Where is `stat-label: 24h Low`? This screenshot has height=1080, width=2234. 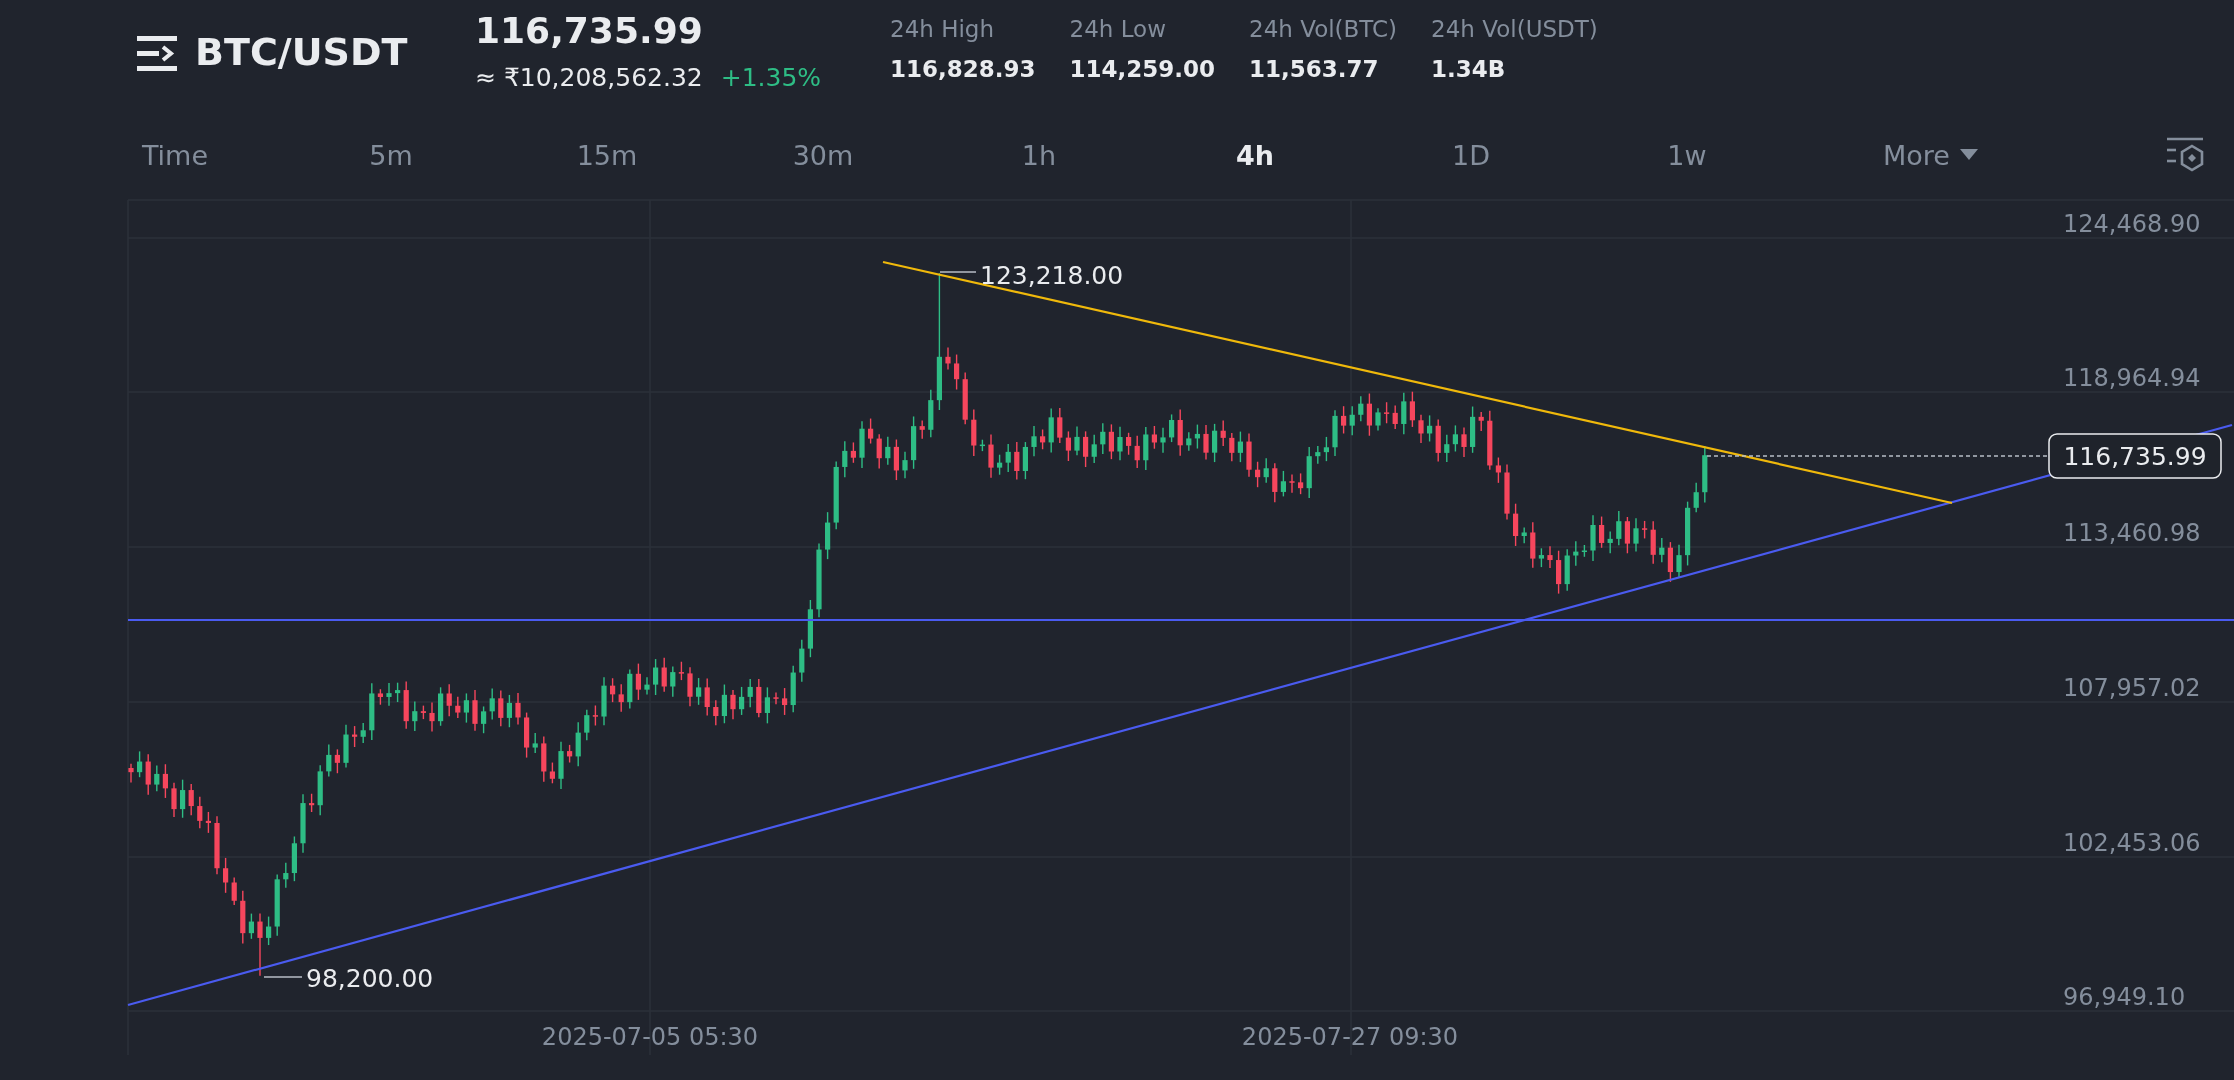
stat-label: 24h Low is located at coordinates (1118, 29).